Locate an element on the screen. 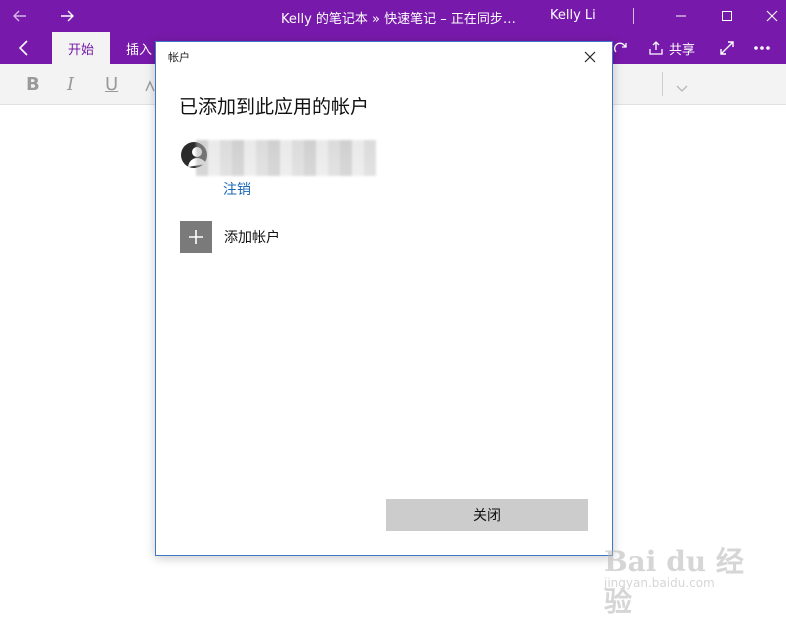 This screenshot has width=786, height=620. forward-arrow-icon is located at coordinates (67, 16).